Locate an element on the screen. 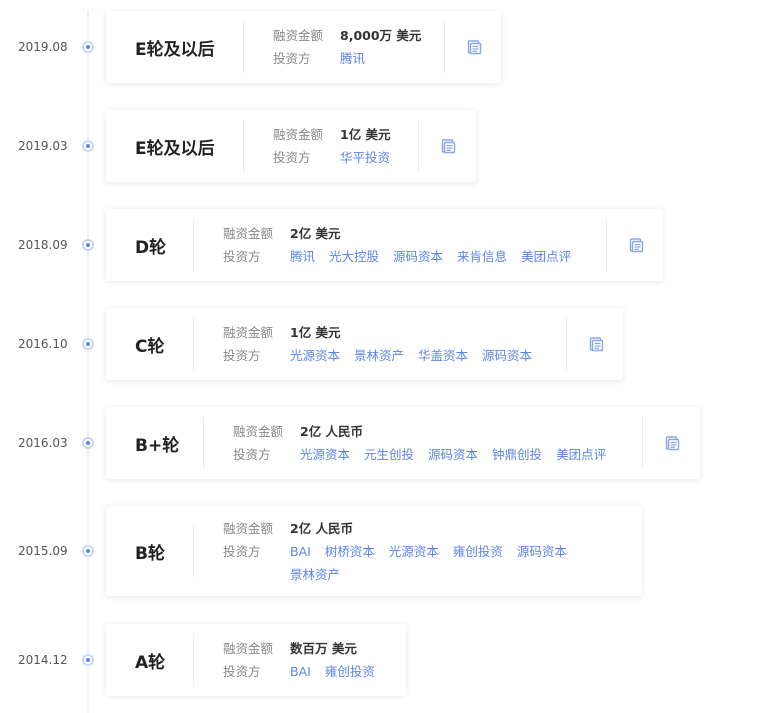  funding-amount: 1亿 美元 is located at coordinates (315, 332).